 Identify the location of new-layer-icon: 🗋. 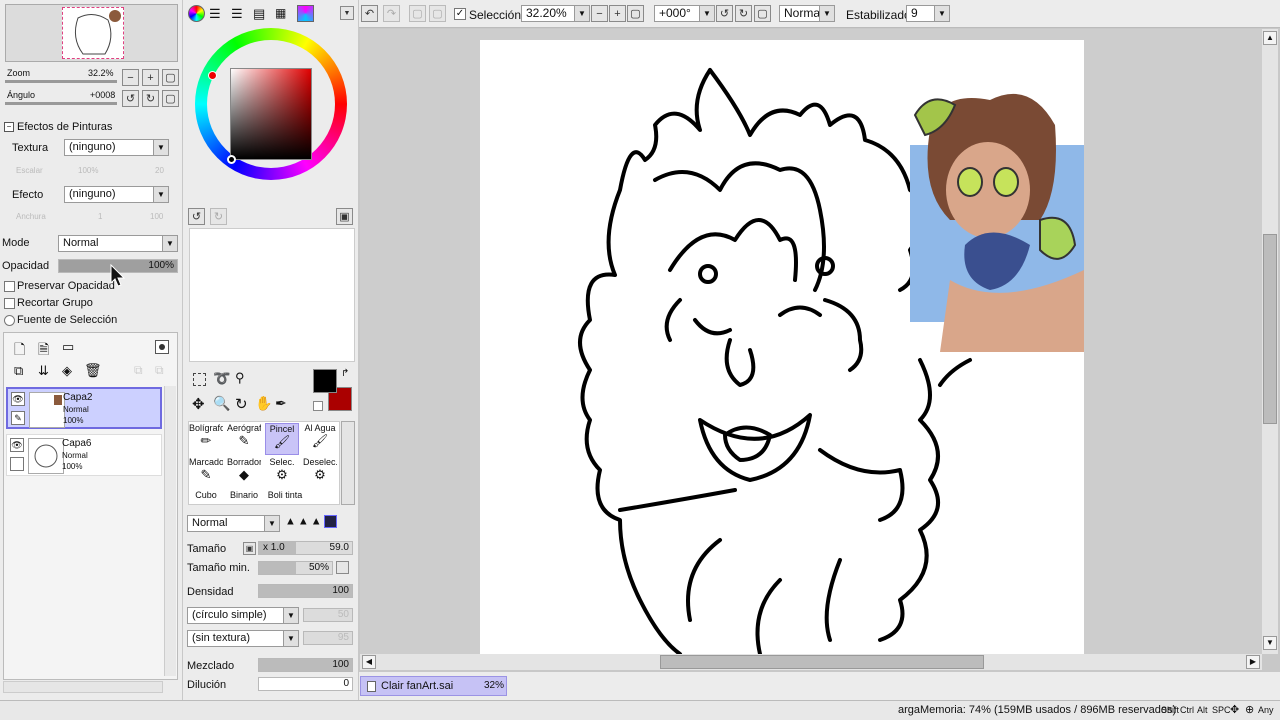
(19, 351).